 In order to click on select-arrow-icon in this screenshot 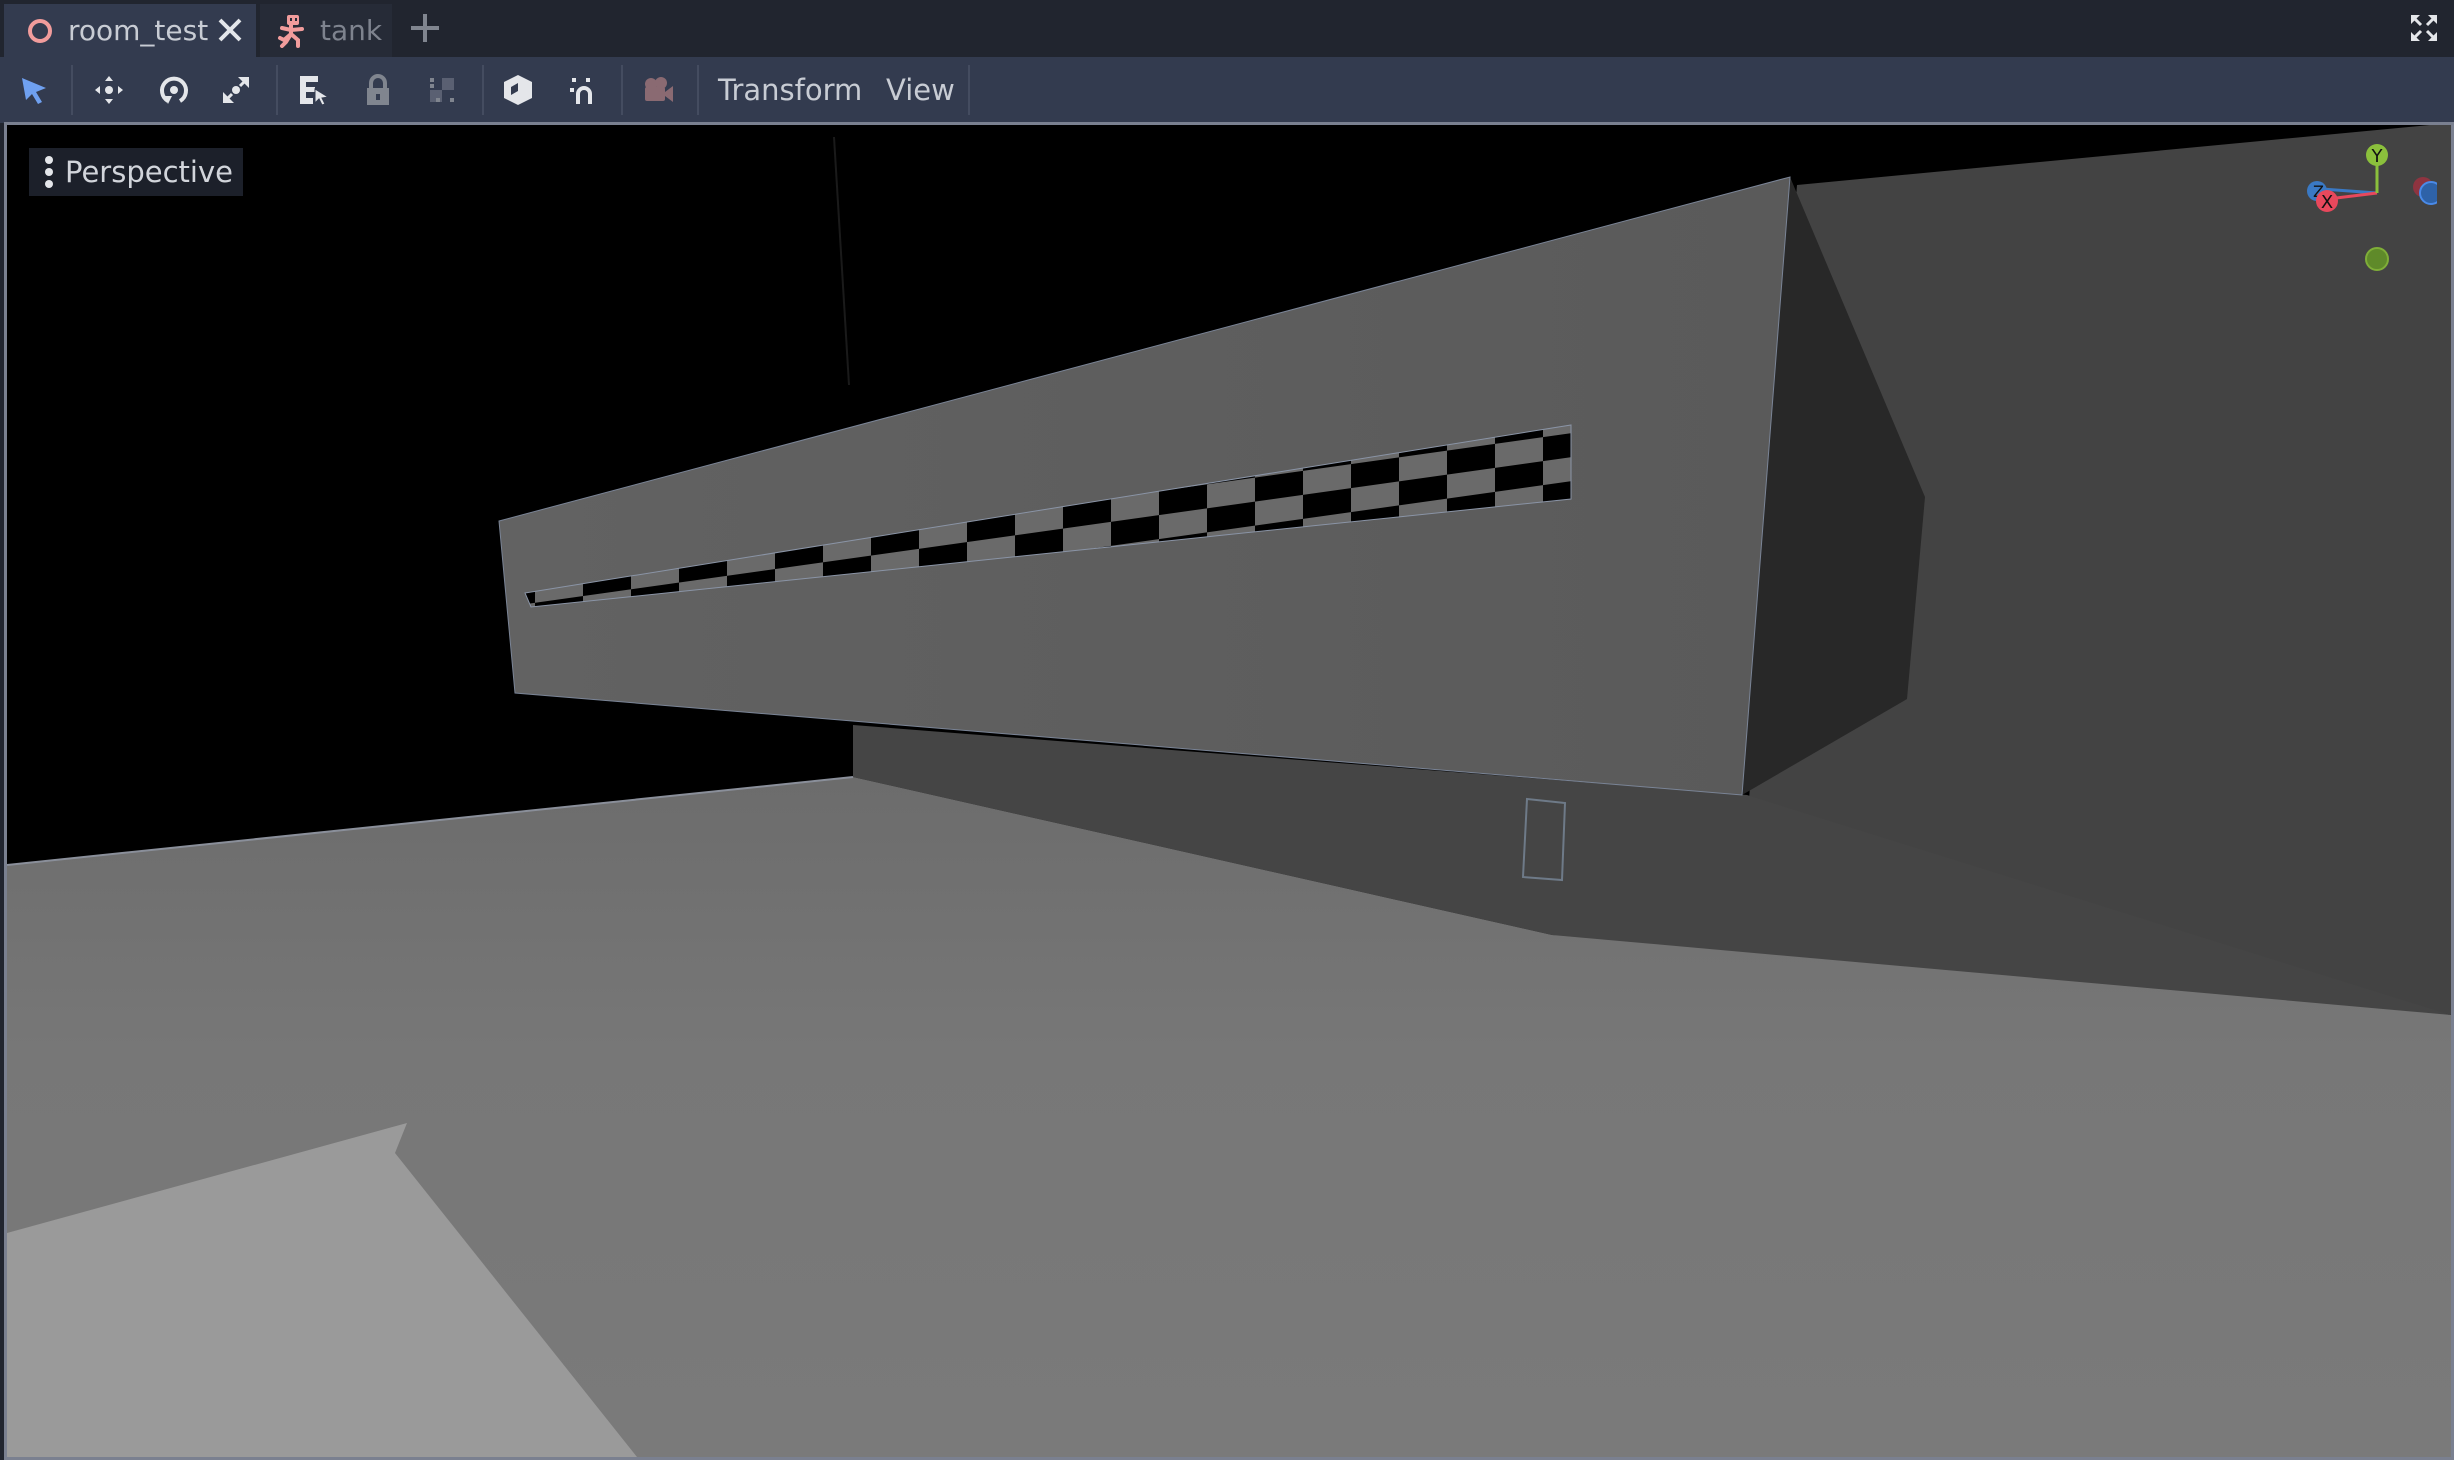, I will do `click(34, 91)`.